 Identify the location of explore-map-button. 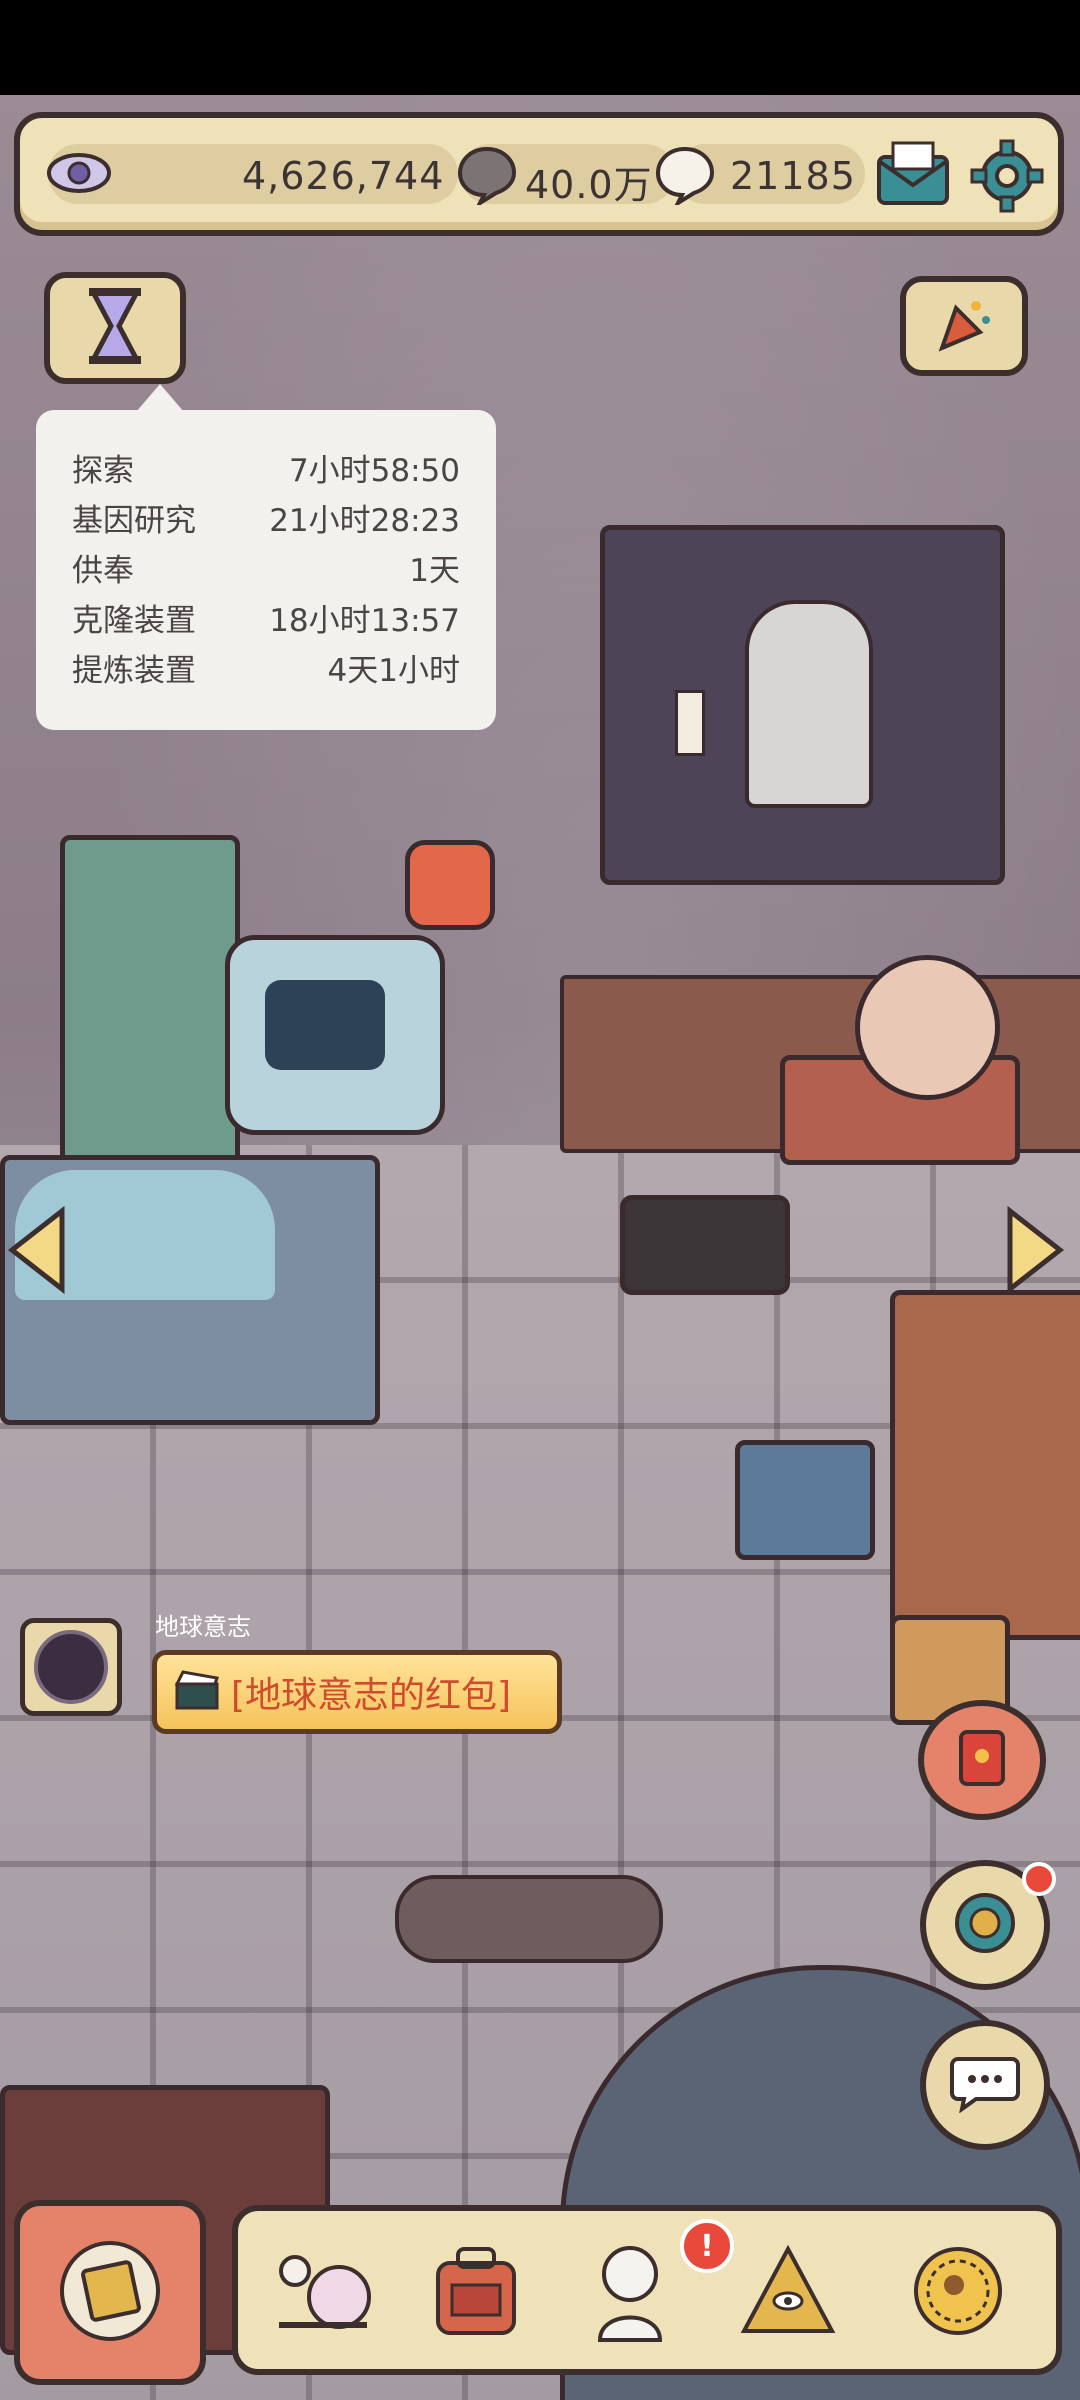
(110, 2292).